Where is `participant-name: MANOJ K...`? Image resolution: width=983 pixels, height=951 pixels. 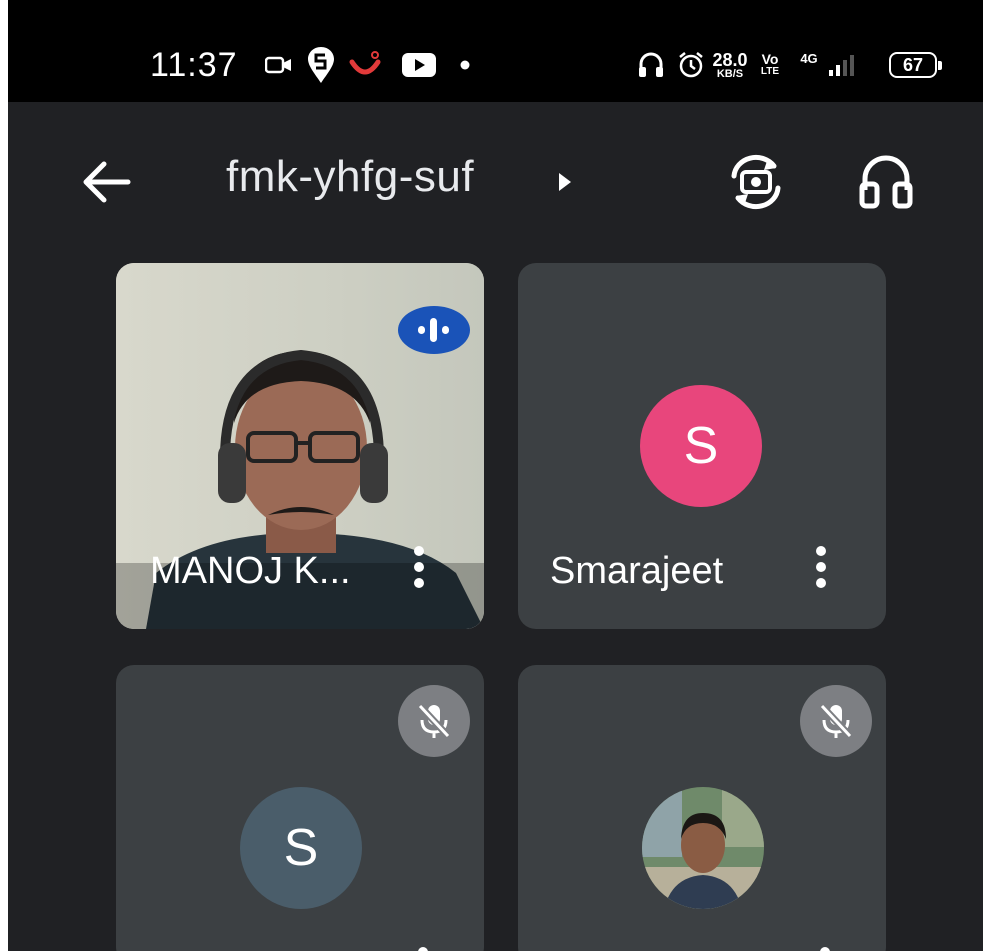 participant-name: MANOJ K... is located at coordinates (250, 571).